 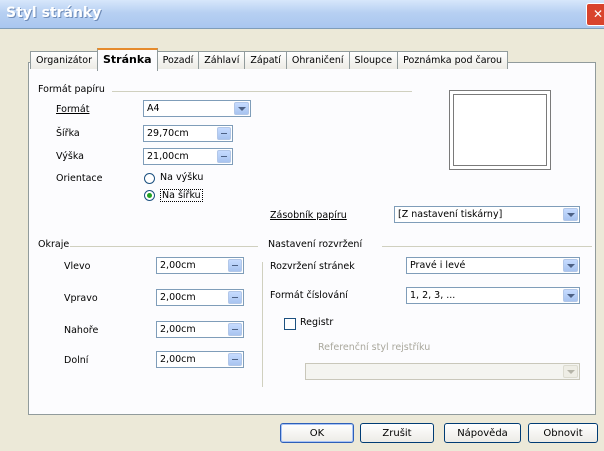 What do you see at coordinates (373, 60) in the screenshot?
I see `tab-sloupce: Sloupce` at bounding box center [373, 60].